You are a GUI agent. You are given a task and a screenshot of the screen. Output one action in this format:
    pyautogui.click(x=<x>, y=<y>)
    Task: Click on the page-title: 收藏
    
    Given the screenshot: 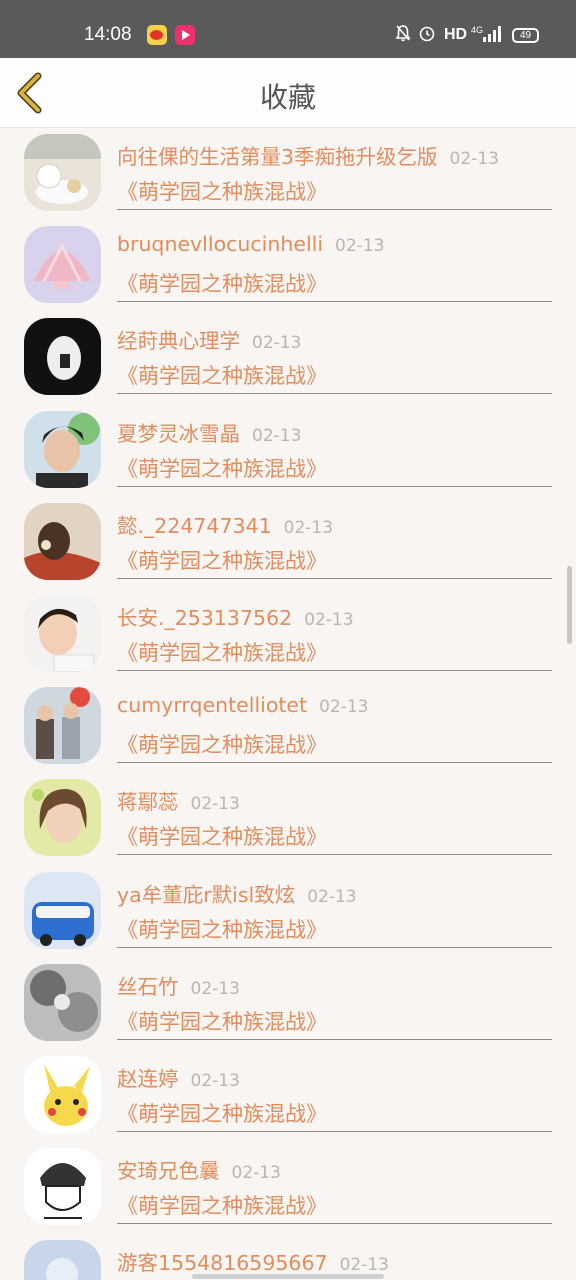 What is the action you would take?
    pyautogui.click(x=287, y=97)
    